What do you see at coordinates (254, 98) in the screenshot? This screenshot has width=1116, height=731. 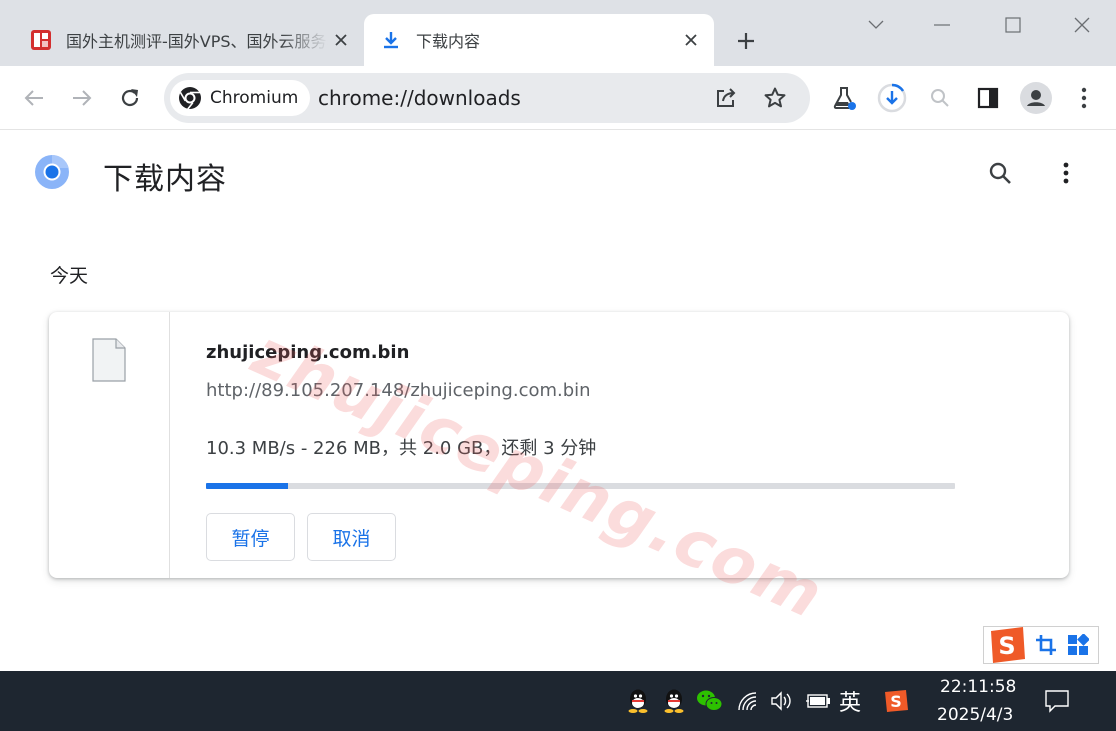 I see `site-chip-label: Chromium` at bounding box center [254, 98].